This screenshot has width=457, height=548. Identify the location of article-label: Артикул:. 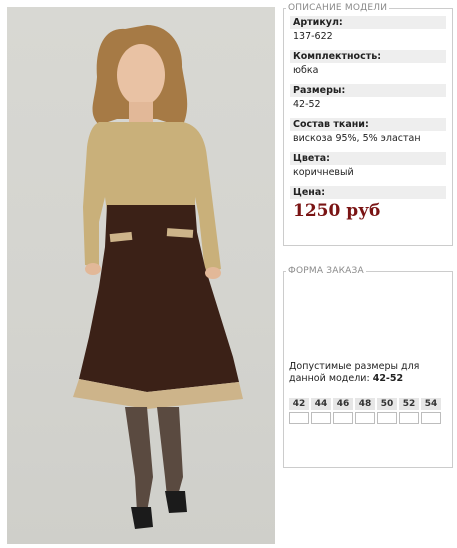
(368, 22).